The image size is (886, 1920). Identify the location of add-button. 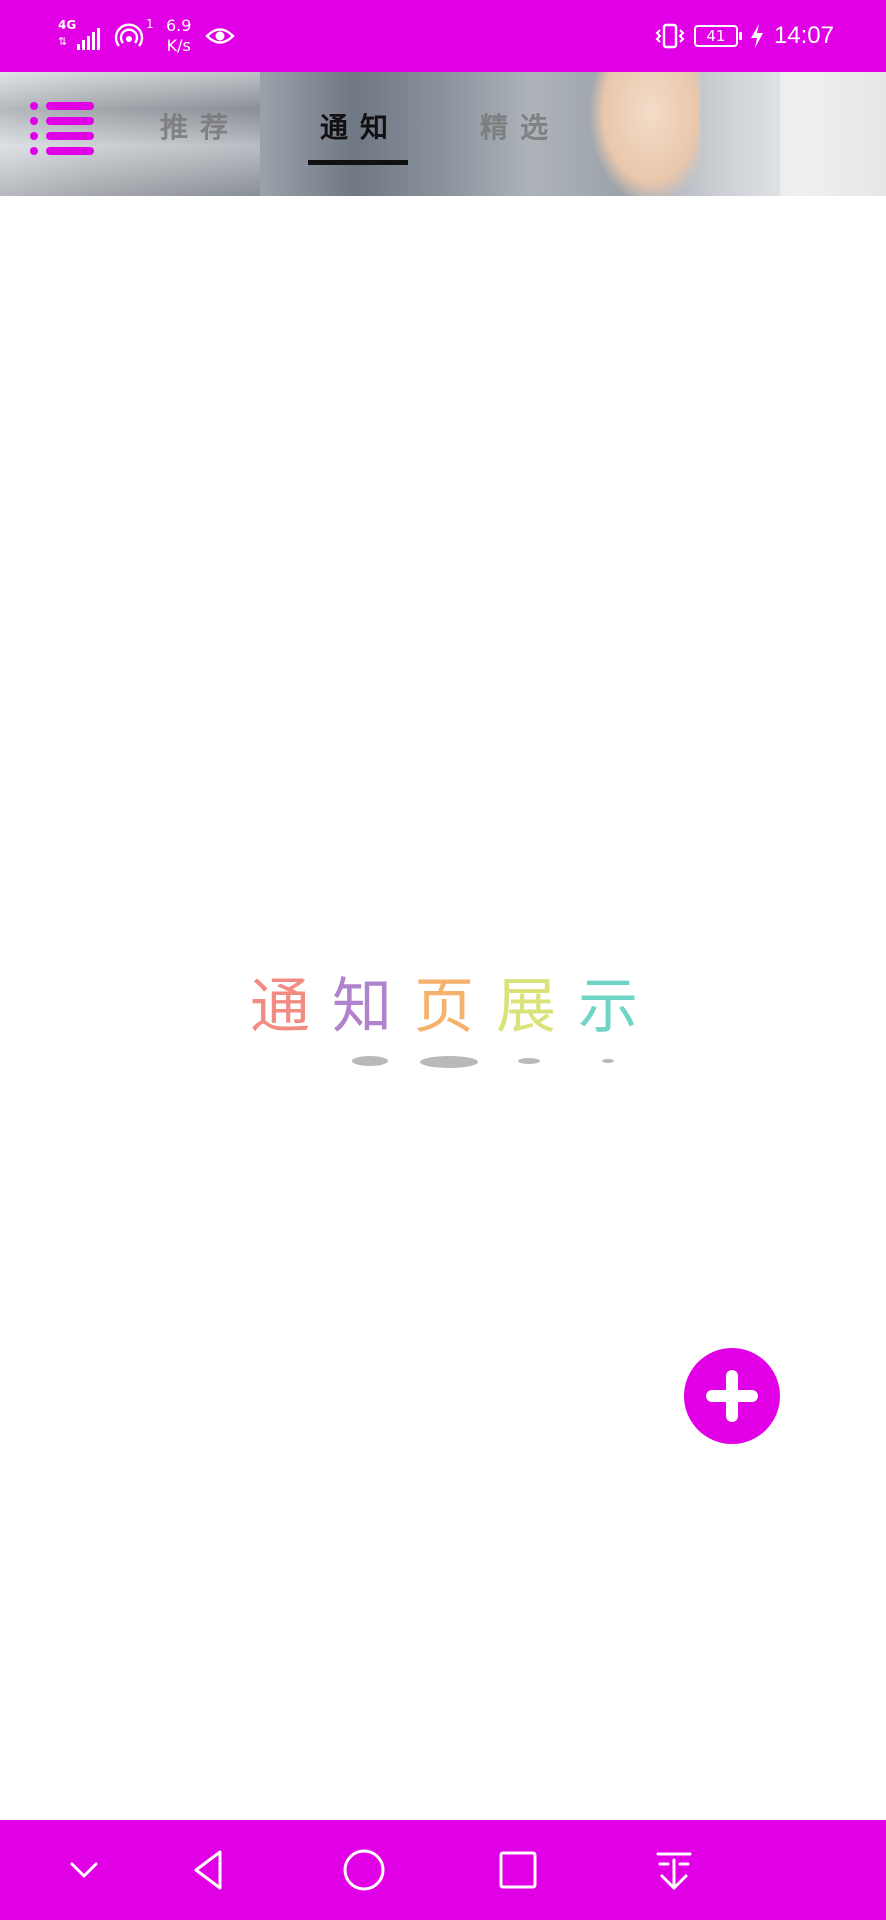
(732, 1396).